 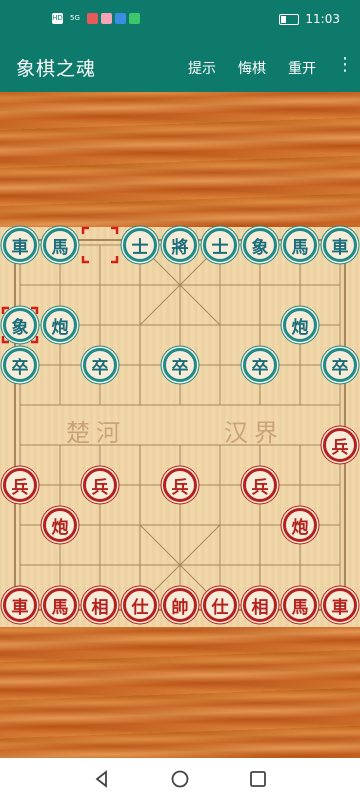 I want to click on river-label-han-jie: 汉界, so click(x=254, y=433).